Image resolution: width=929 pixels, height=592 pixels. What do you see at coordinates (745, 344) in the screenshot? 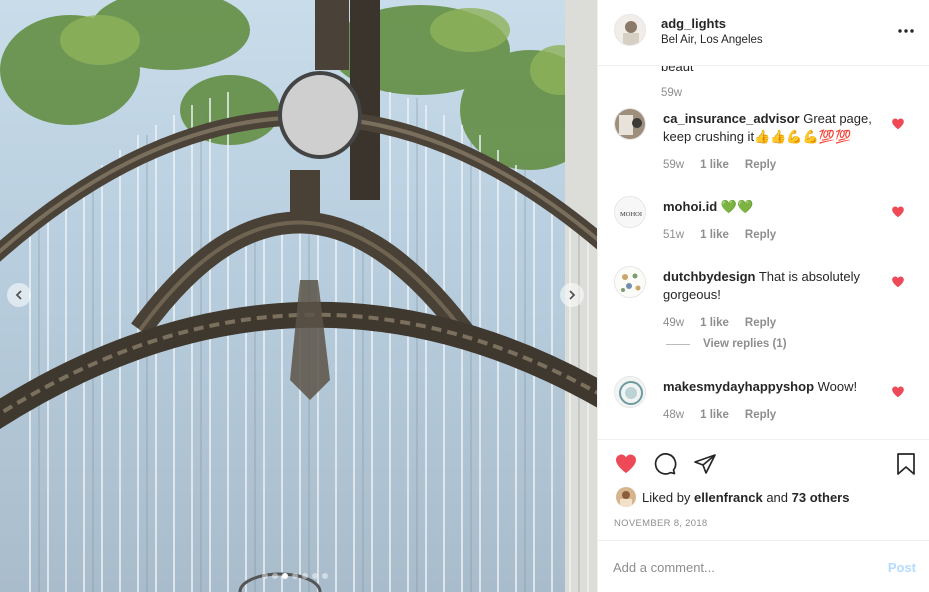
I see `view-replies-label: View replies (1)` at bounding box center [745, 344].